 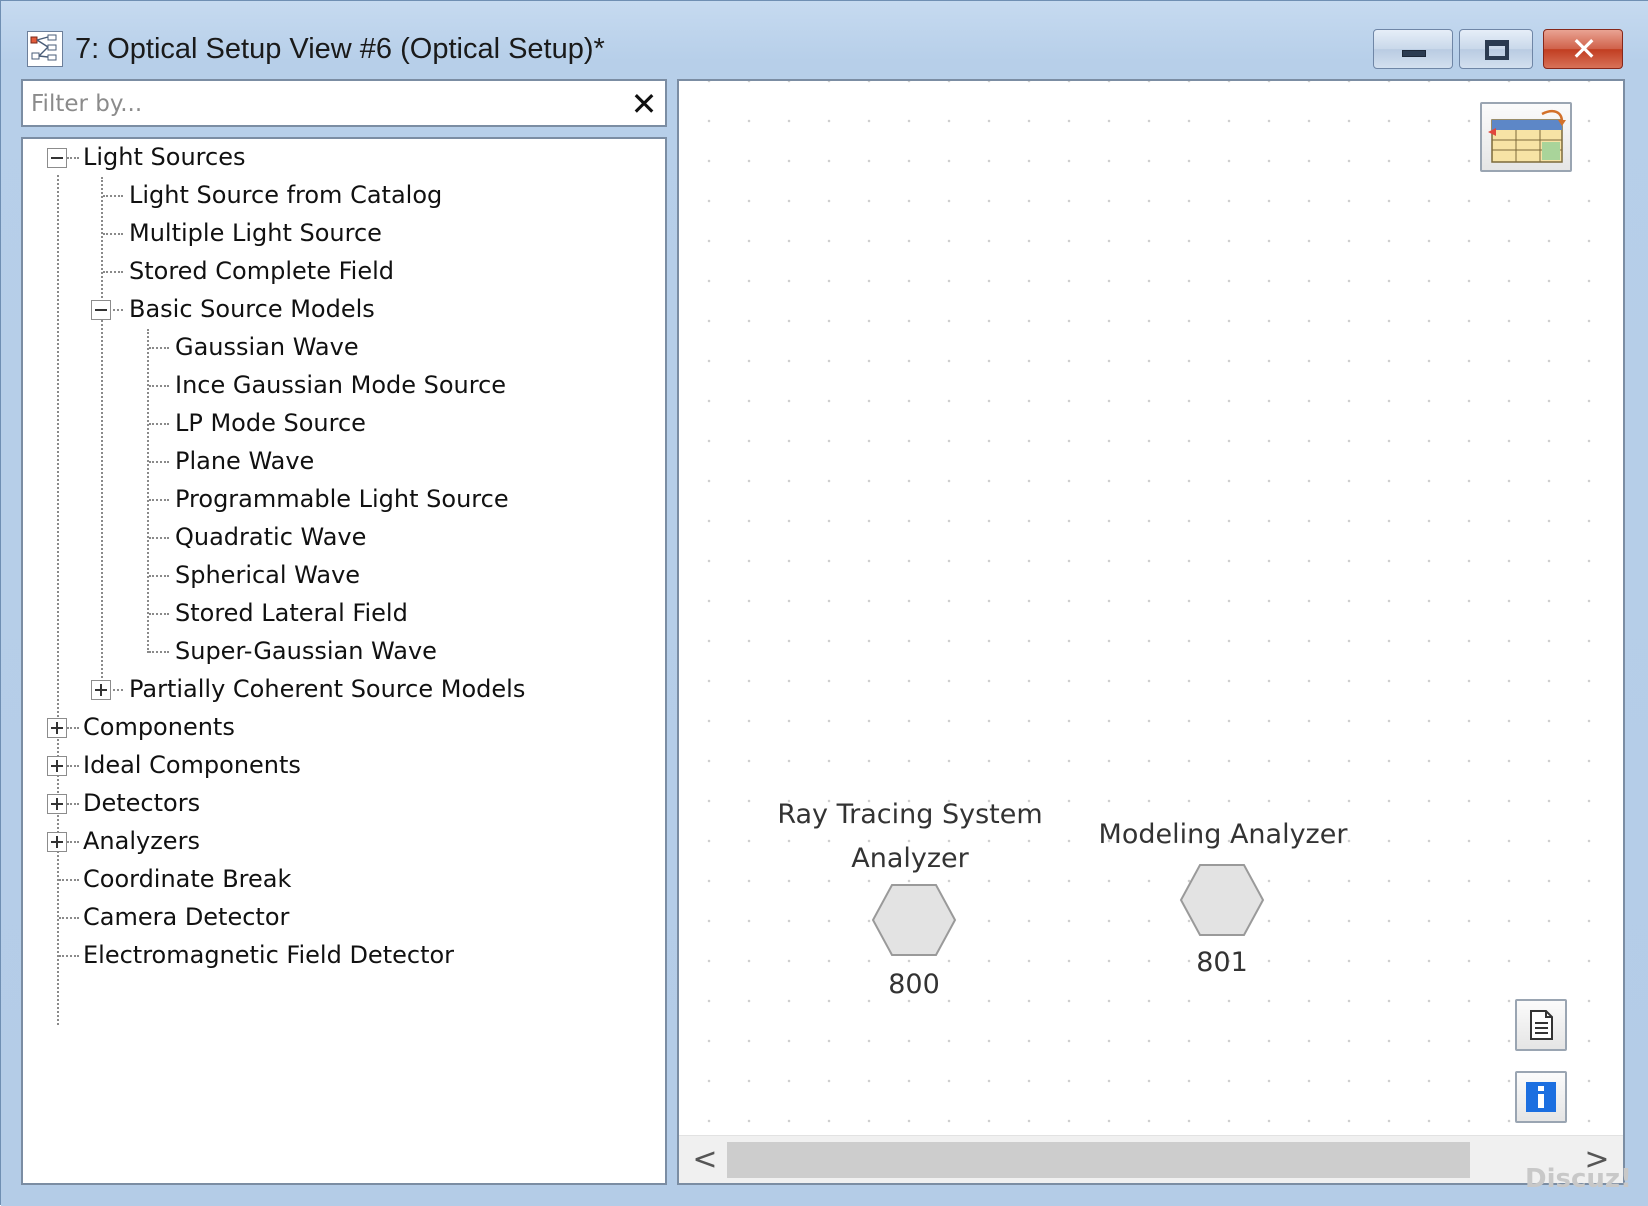 What do you see at coordinates (910, 858) in the screenshot?
I see `node-800-label-line2: Analyzer` at bounding box center [910, 858].